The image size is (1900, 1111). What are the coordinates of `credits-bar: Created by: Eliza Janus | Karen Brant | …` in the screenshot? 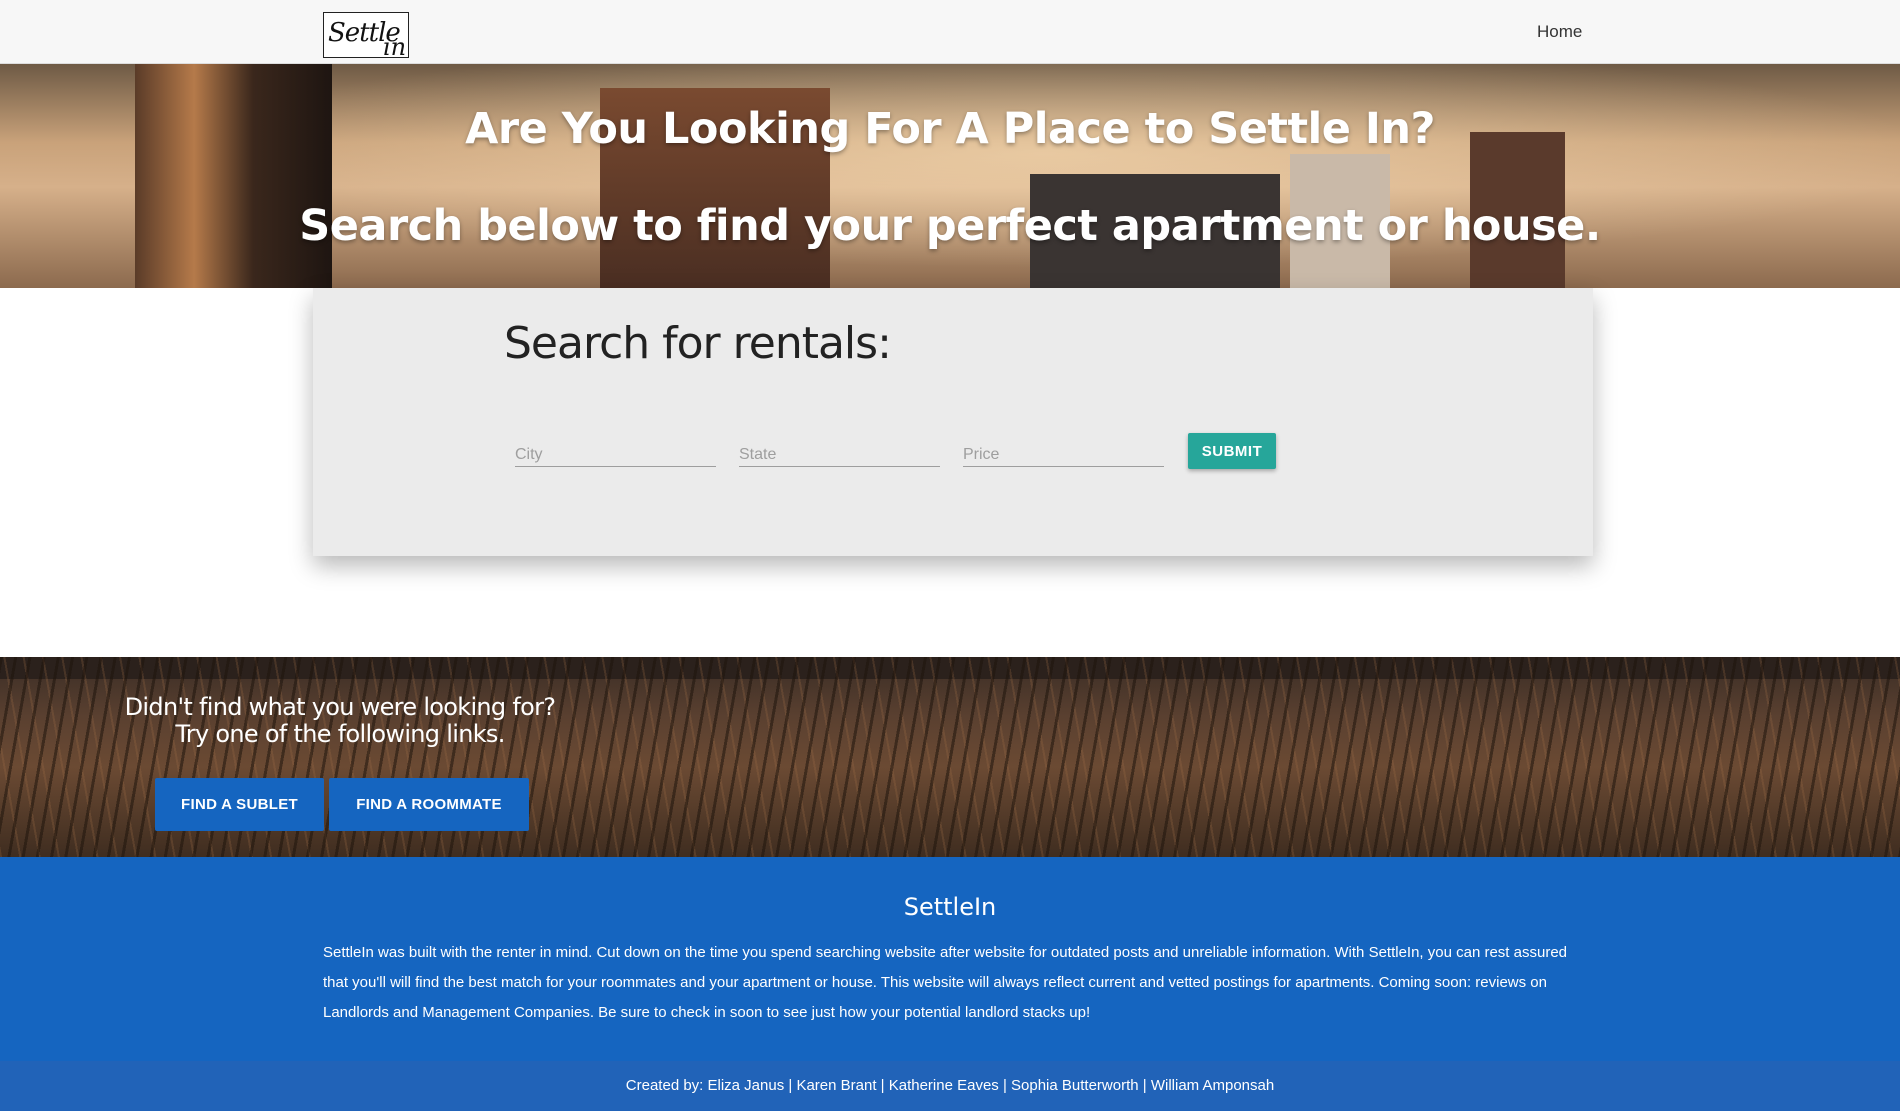 It's located at (950, 1086).